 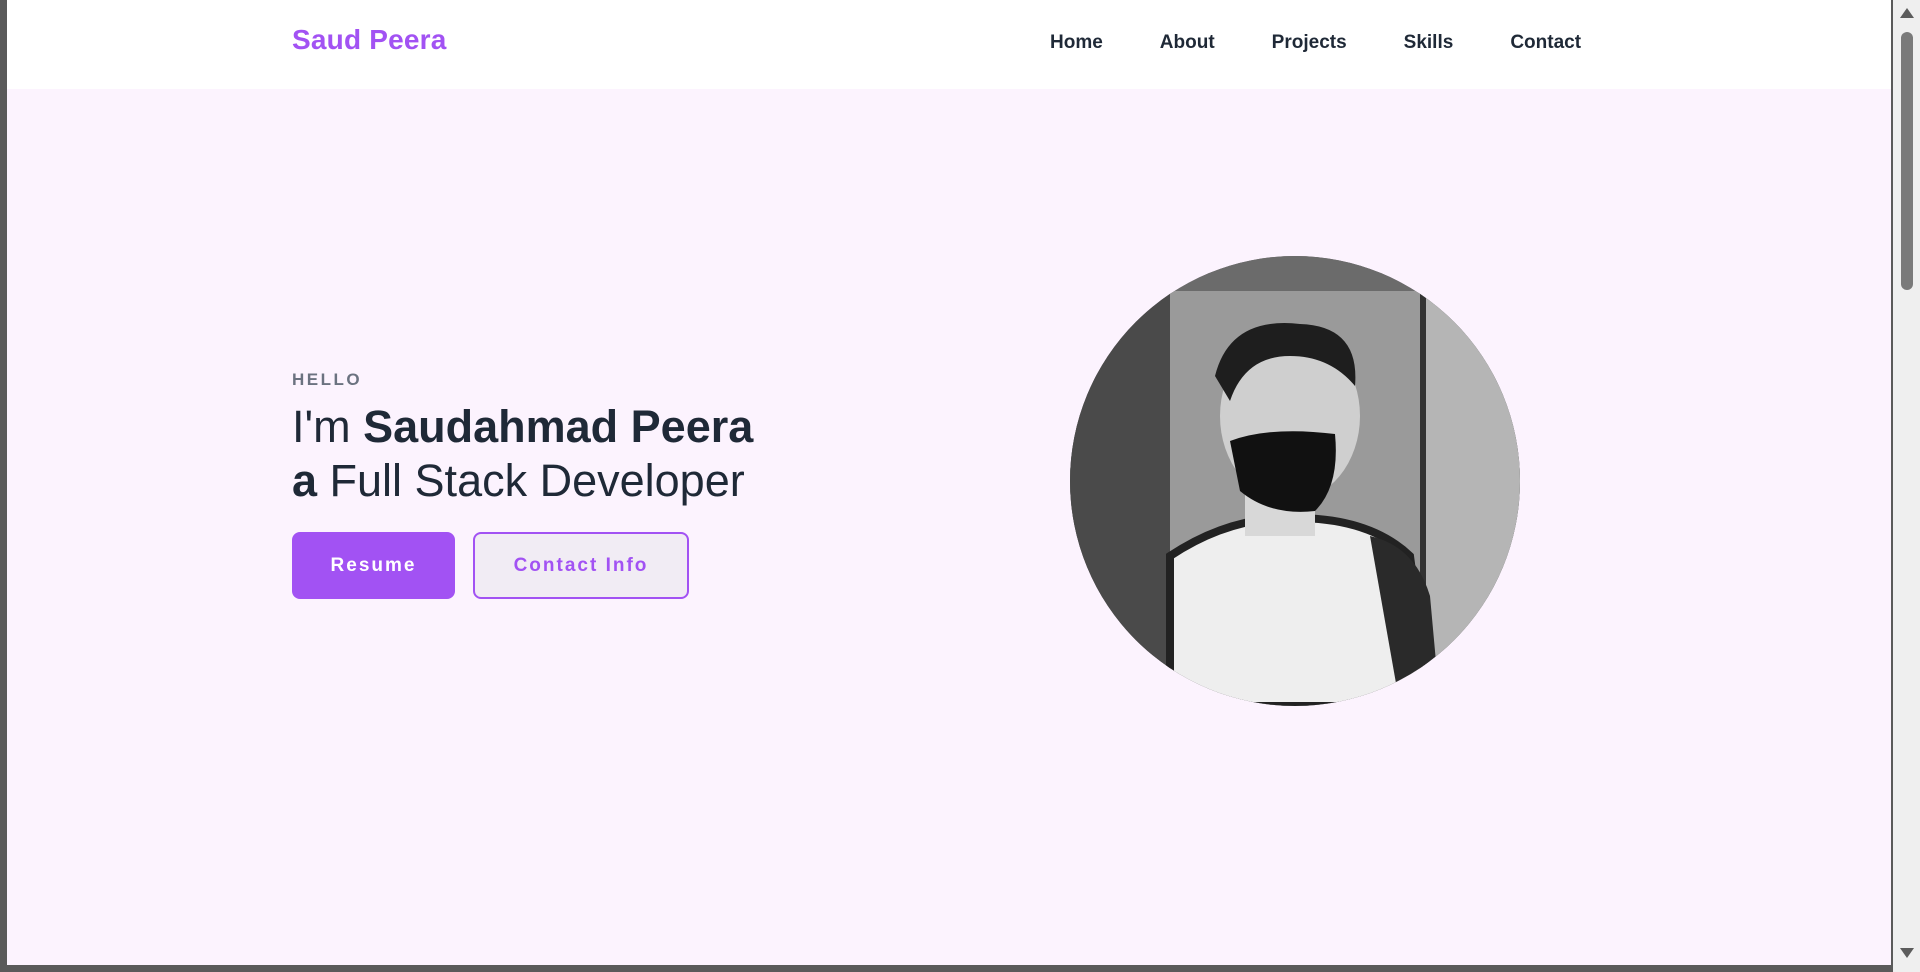 What do you see at coordinates (558, 426) in the screenshot?
I see `headline-name: Saudahmad Peera` at bounding box center [558, 426].